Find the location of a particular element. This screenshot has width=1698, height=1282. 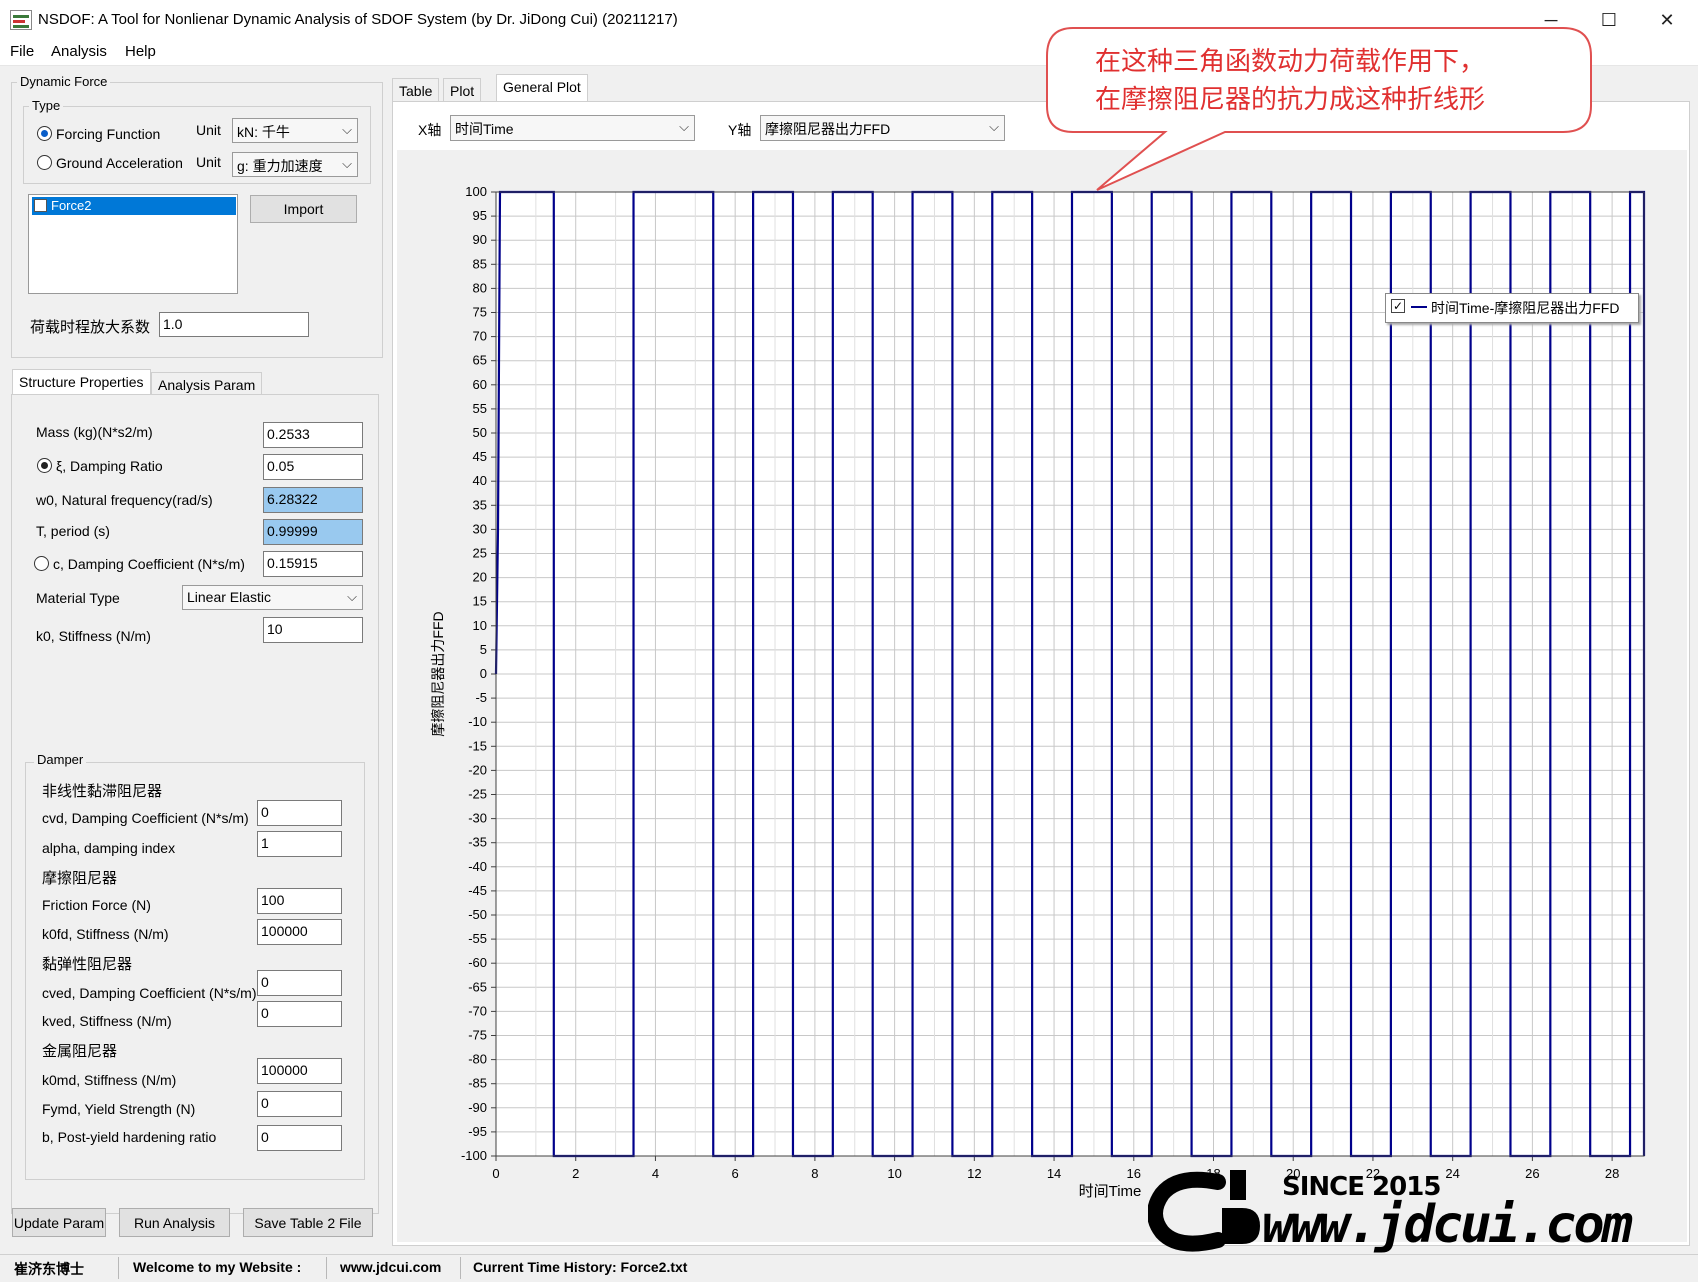

import-button: Import is located at coordinates (303, 209).